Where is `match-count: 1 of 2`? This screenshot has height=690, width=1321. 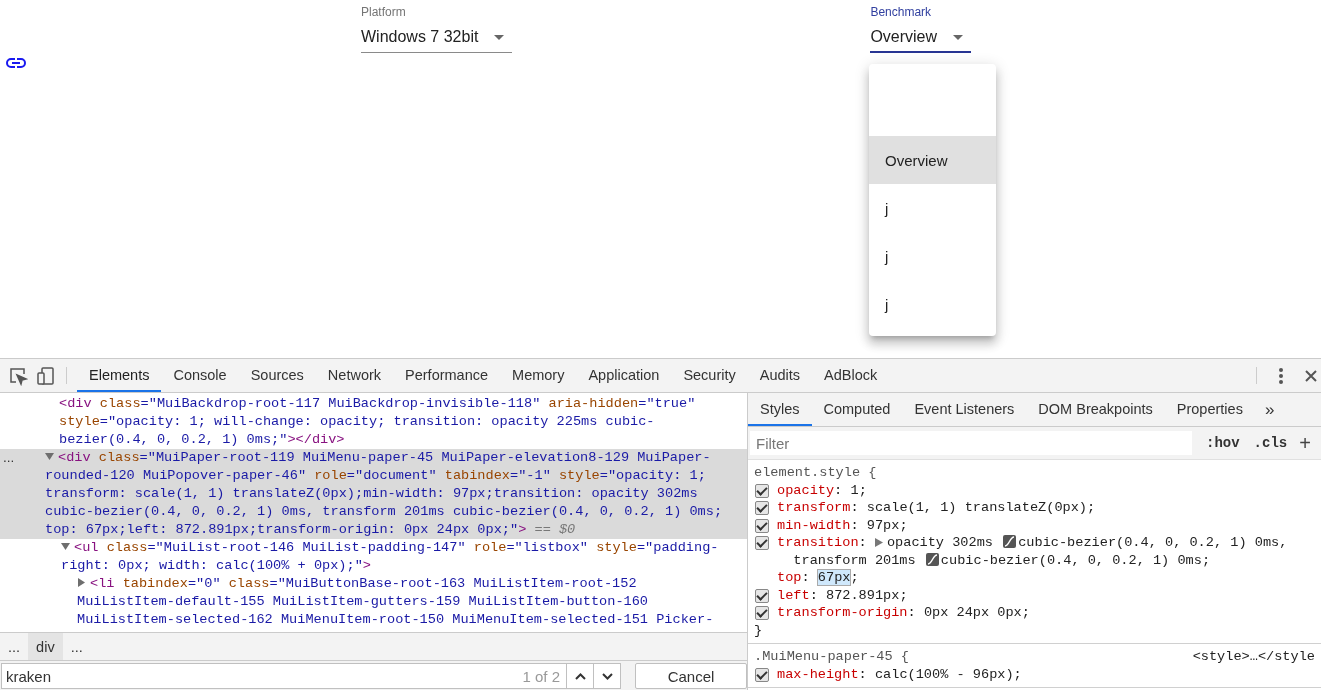
match-count: 1 of 2 is located at coordinates (541, 676).